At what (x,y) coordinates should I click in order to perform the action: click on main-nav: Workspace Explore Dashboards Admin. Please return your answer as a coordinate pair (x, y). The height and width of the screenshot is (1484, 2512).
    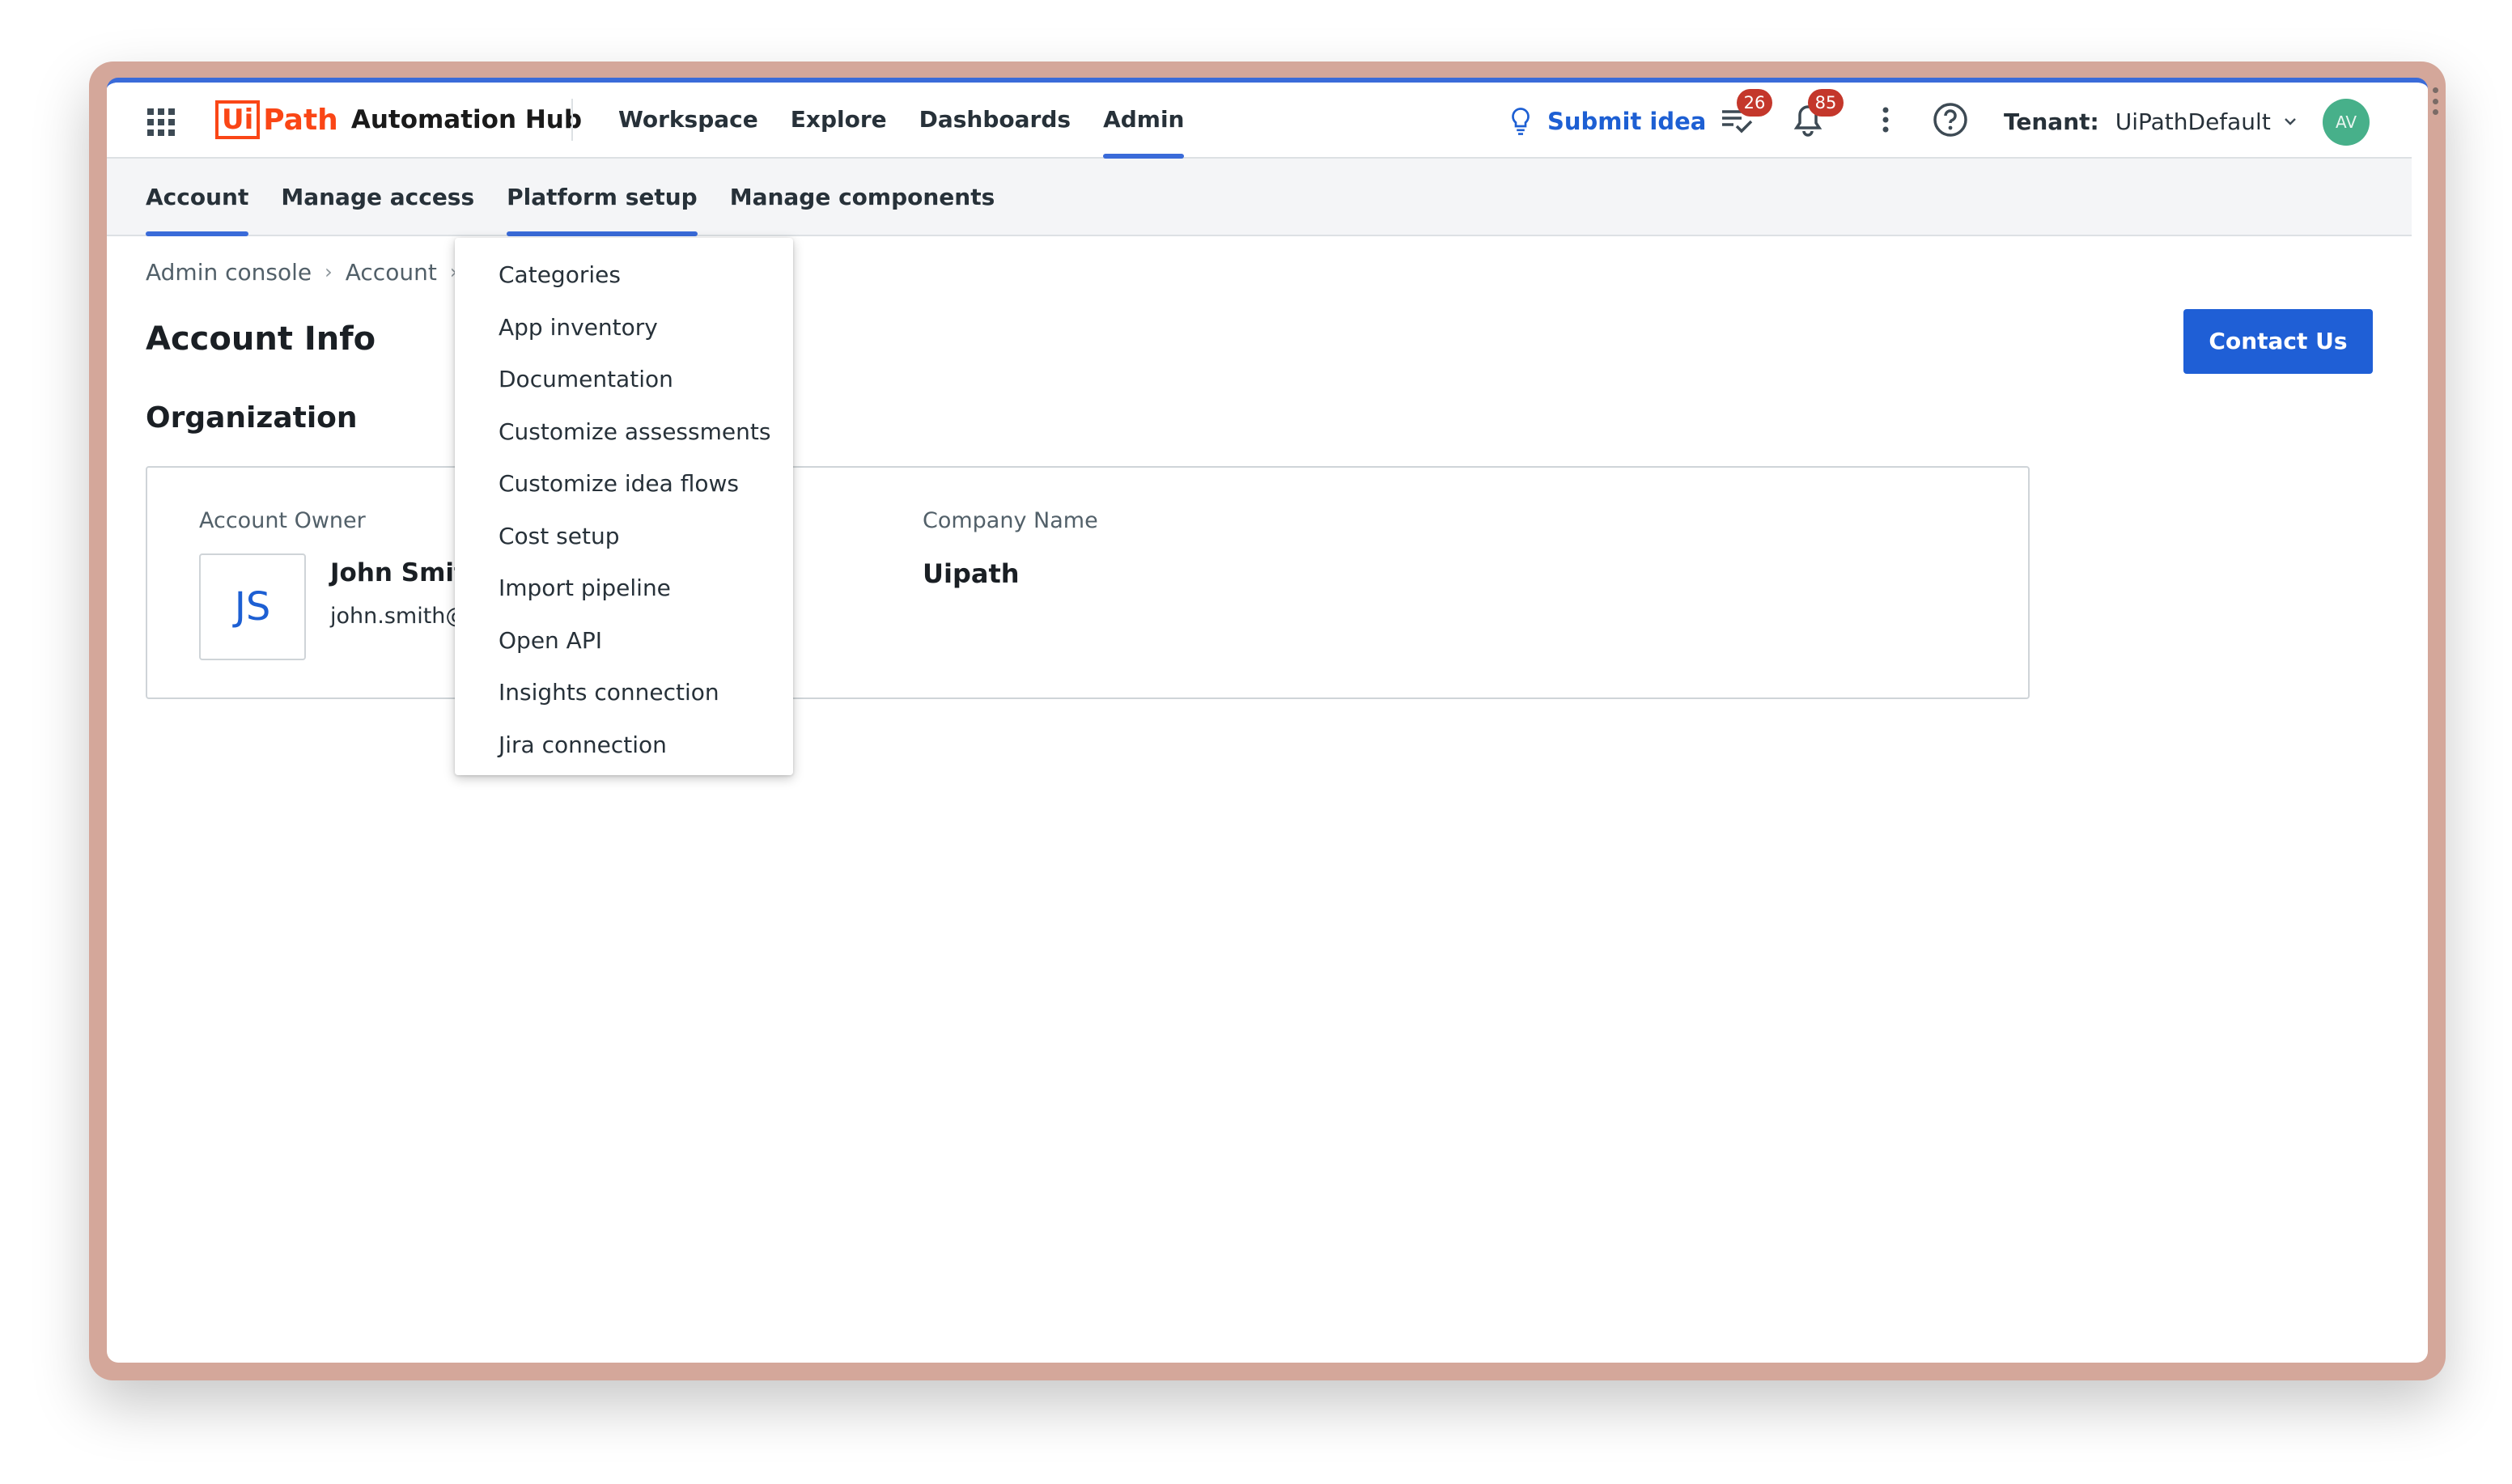
    Looking at the image, I should click on (917, 121).